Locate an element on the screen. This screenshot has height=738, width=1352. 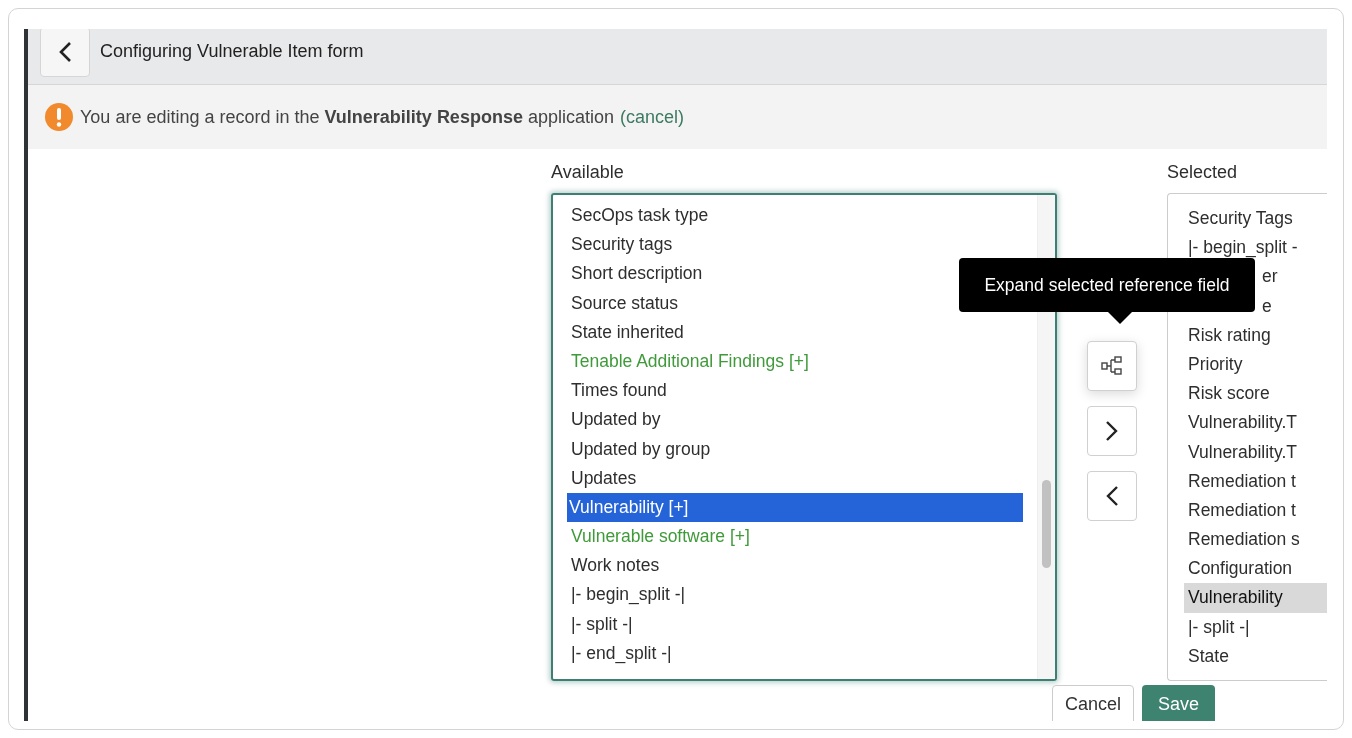
add-button is located at coordinates (1112, 431).